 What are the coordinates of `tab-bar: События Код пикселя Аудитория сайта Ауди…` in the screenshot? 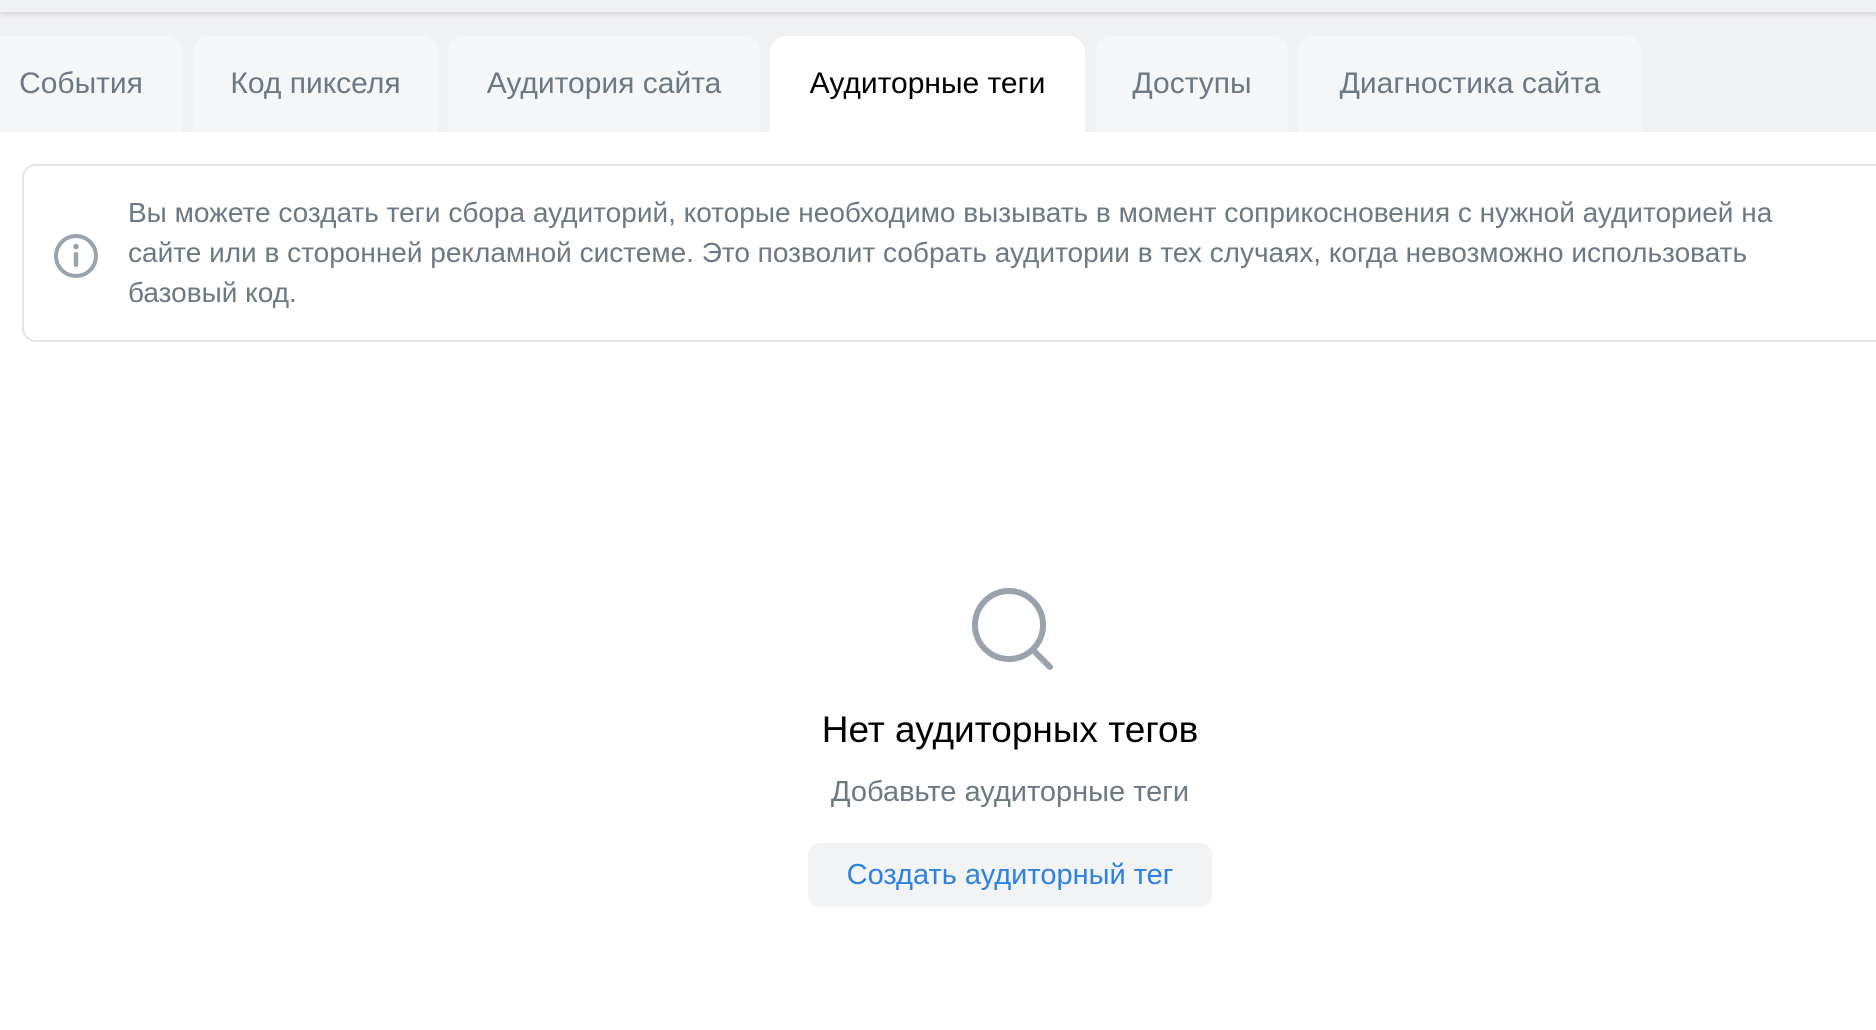 It's located at (938, 84).